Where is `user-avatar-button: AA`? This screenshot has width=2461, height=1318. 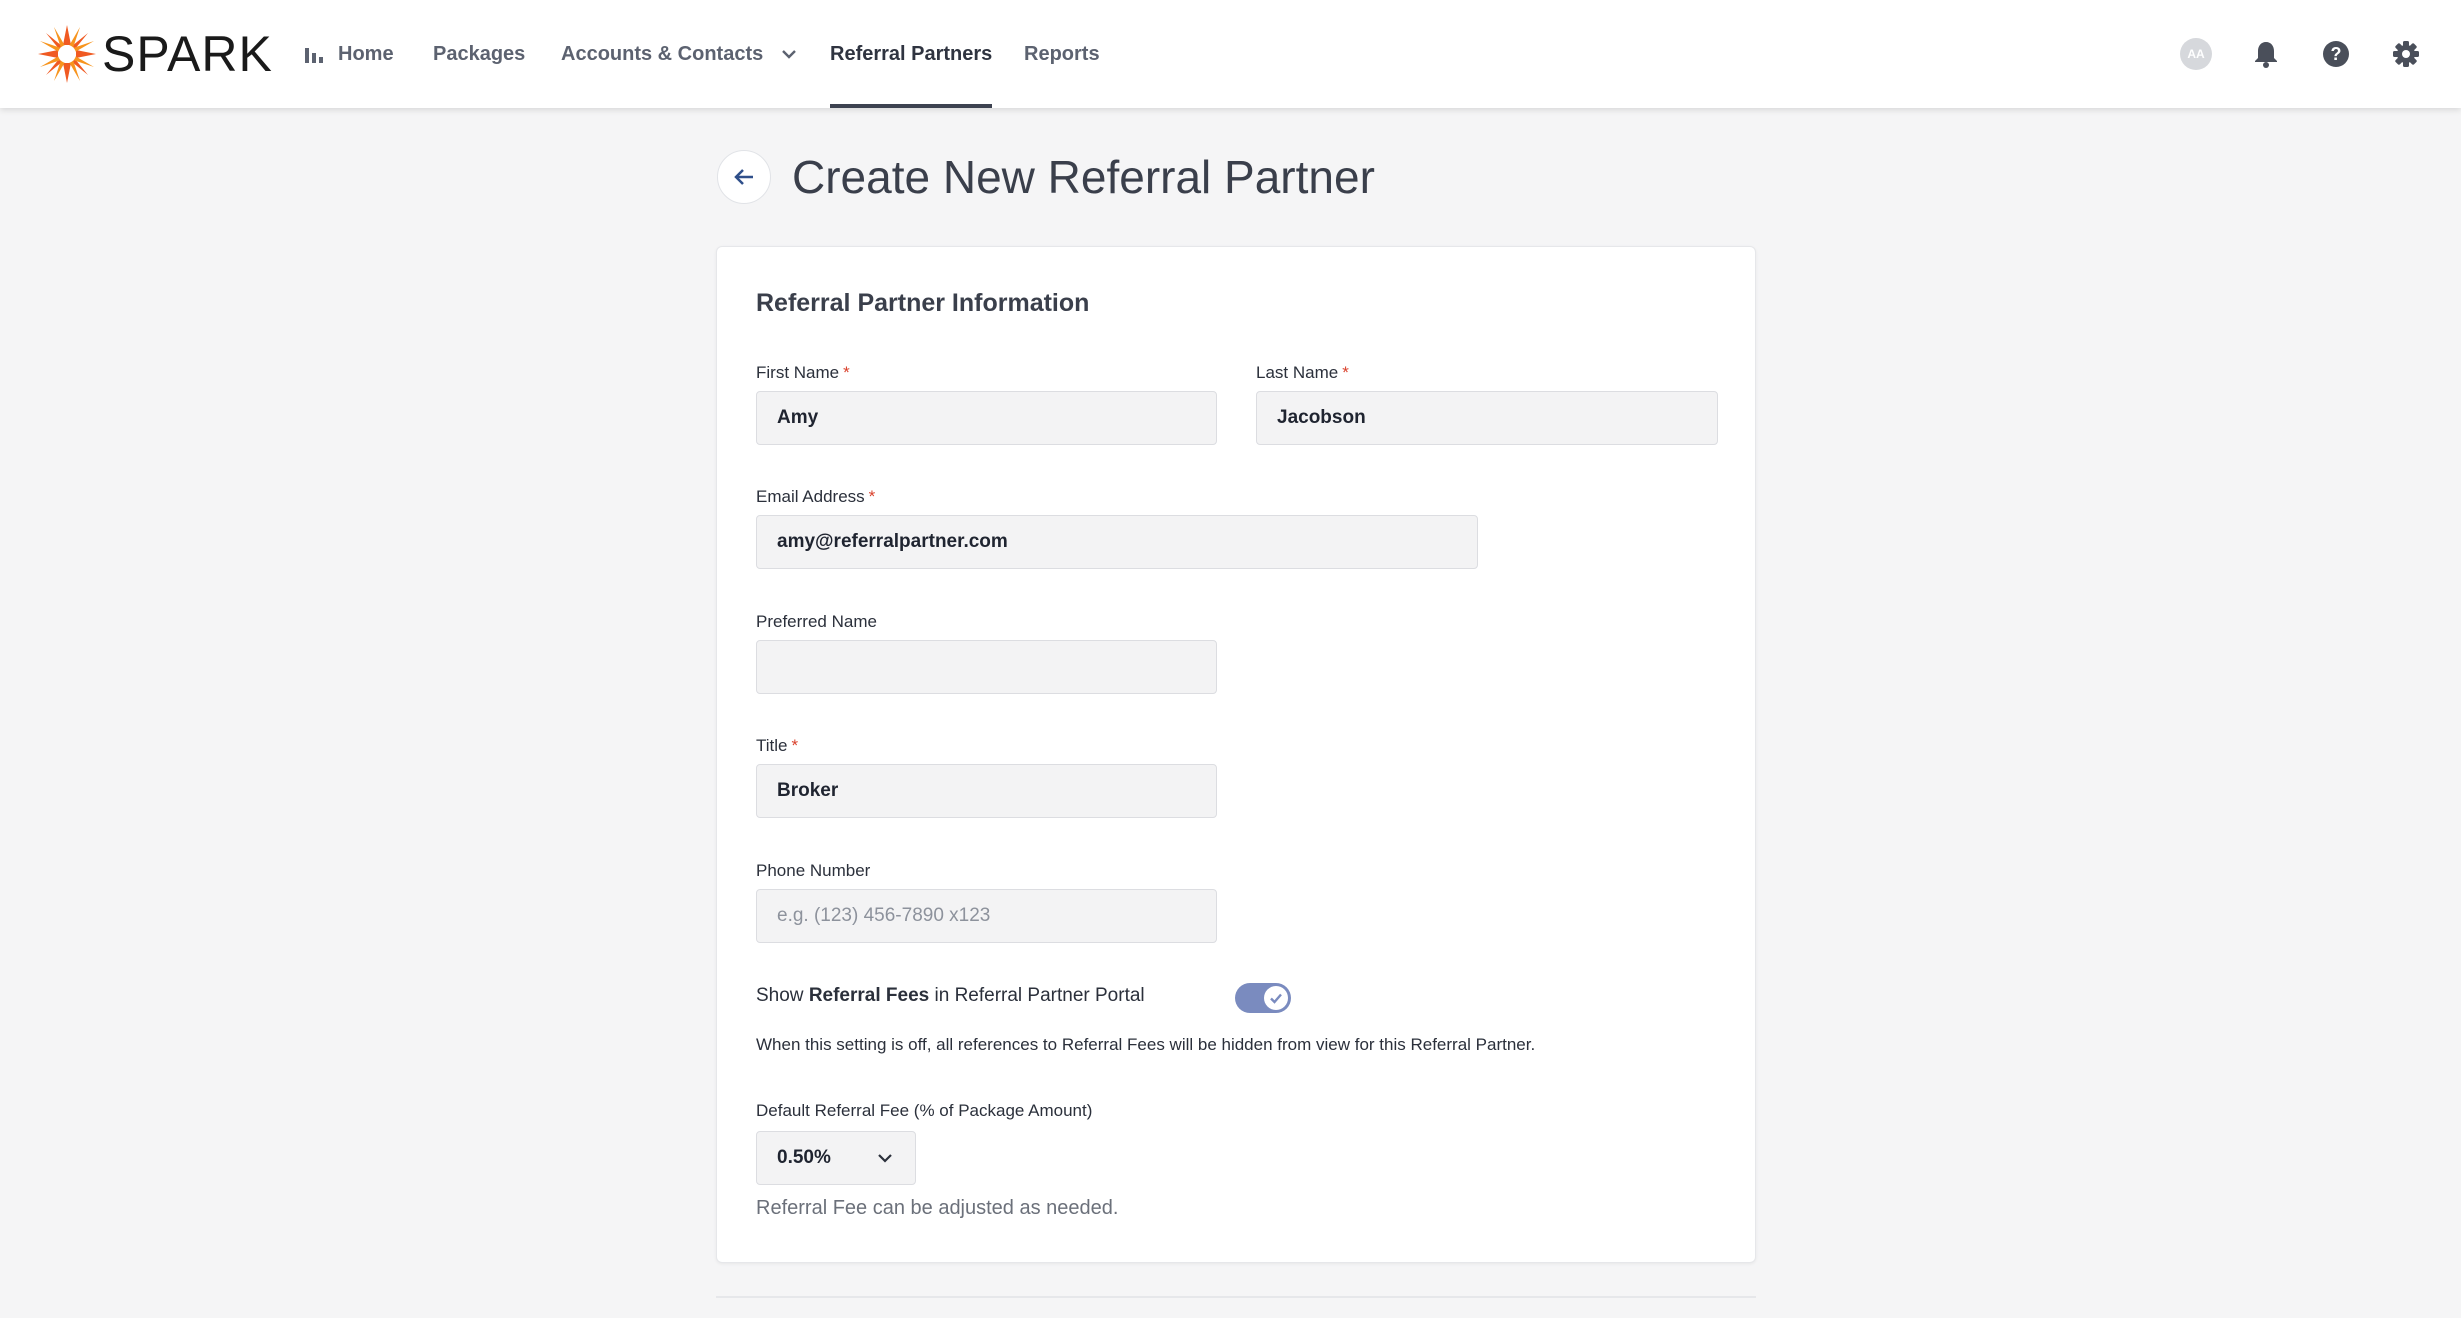 user-avatar-button: AA is located at coordinates (2196, 54).